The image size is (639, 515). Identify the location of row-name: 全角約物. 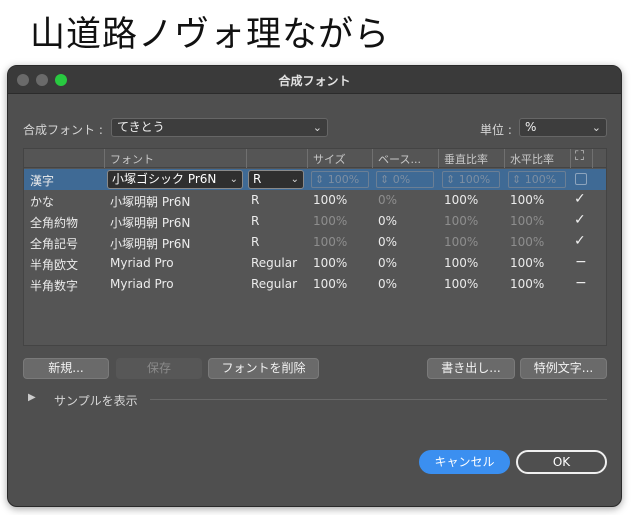
(54, 223).